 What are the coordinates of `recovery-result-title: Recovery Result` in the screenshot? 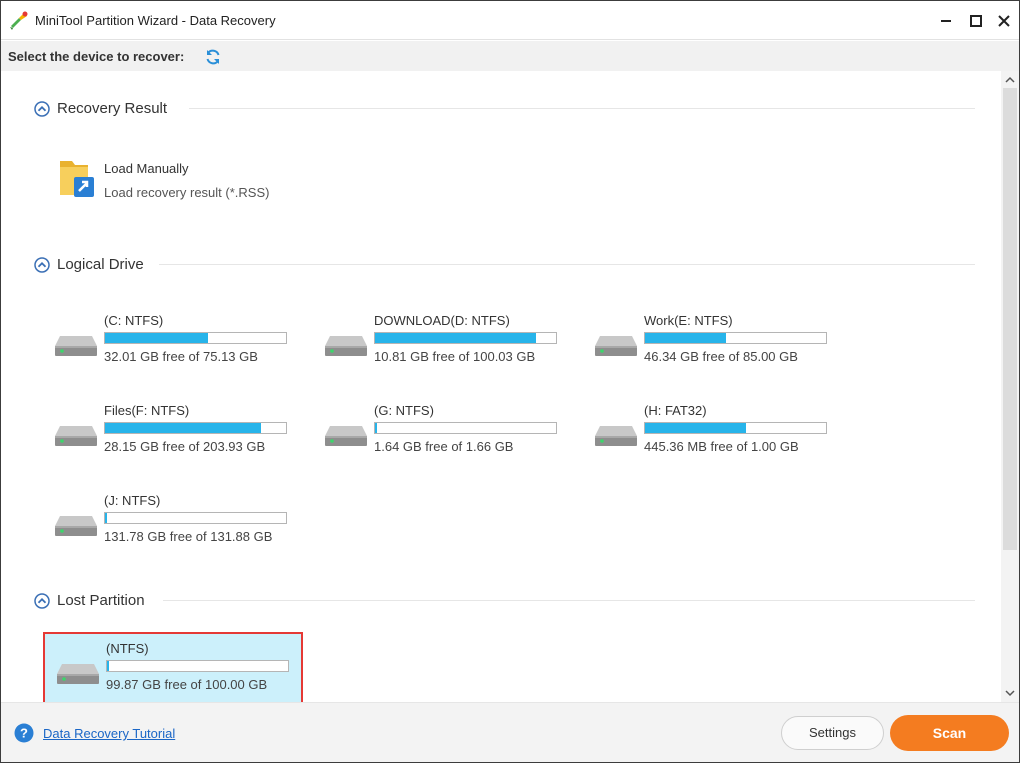 It's located at (112, 108).